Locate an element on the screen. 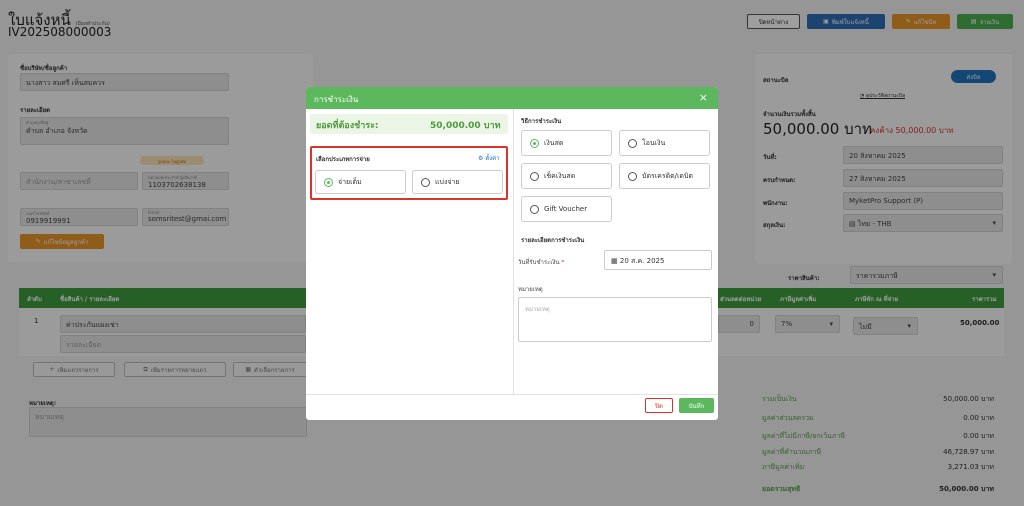 This screenshot has height=506, width=1024. modal-note-field: หมายเหตุ is located at coordinates (615, 319).